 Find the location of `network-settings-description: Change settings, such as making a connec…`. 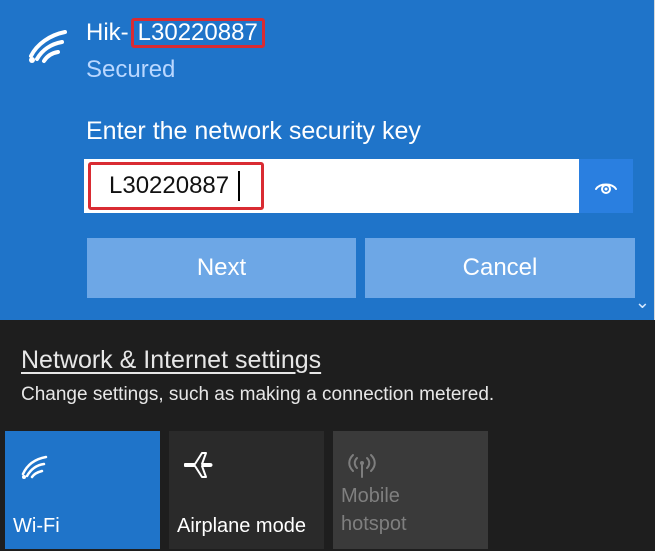

network-settings-description: Change settings, such as making a connec… is located at coordinates (258, 394).